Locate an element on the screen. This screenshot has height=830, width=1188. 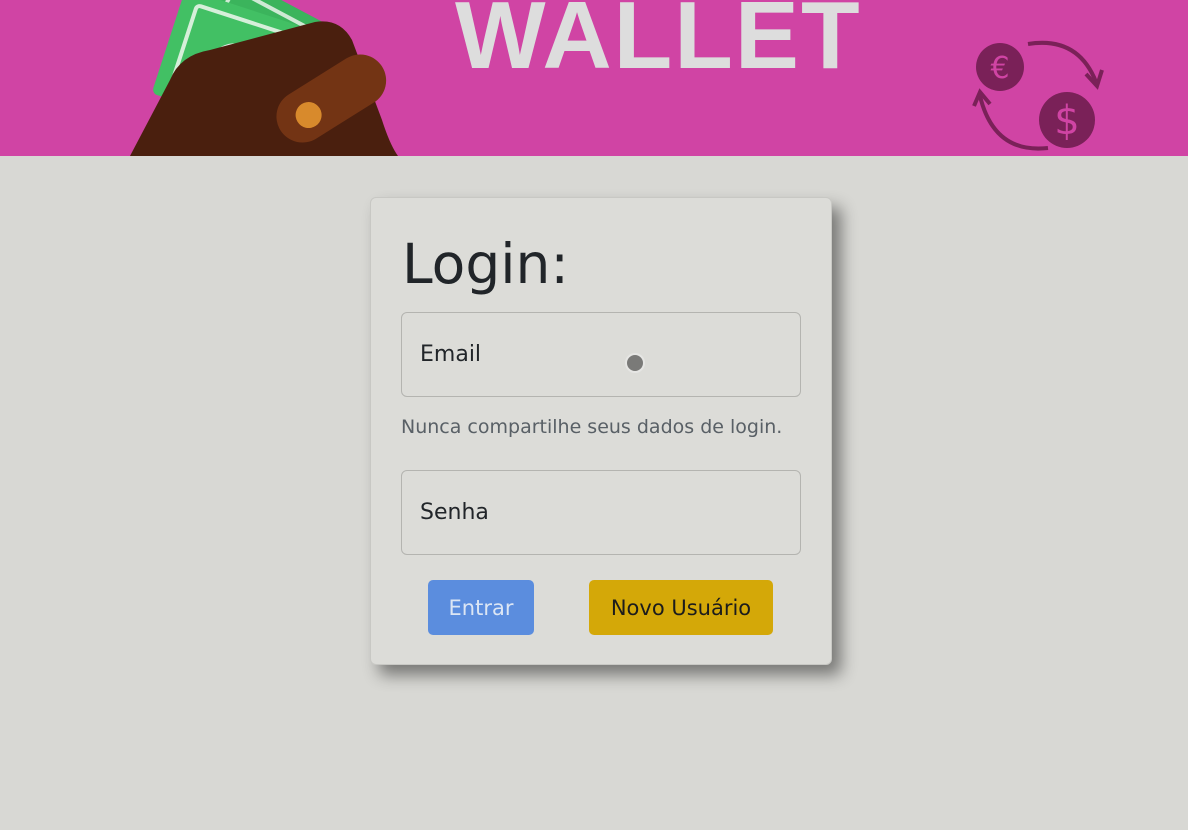
email-field-box is located at coordinates (601, 354).